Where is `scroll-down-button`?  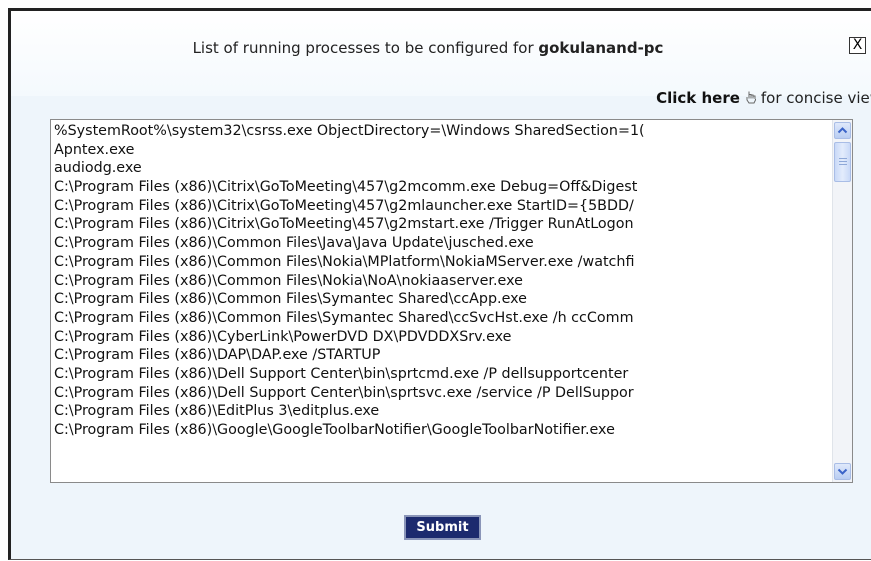 scroll-down-button is located at coordinates (842, 471).